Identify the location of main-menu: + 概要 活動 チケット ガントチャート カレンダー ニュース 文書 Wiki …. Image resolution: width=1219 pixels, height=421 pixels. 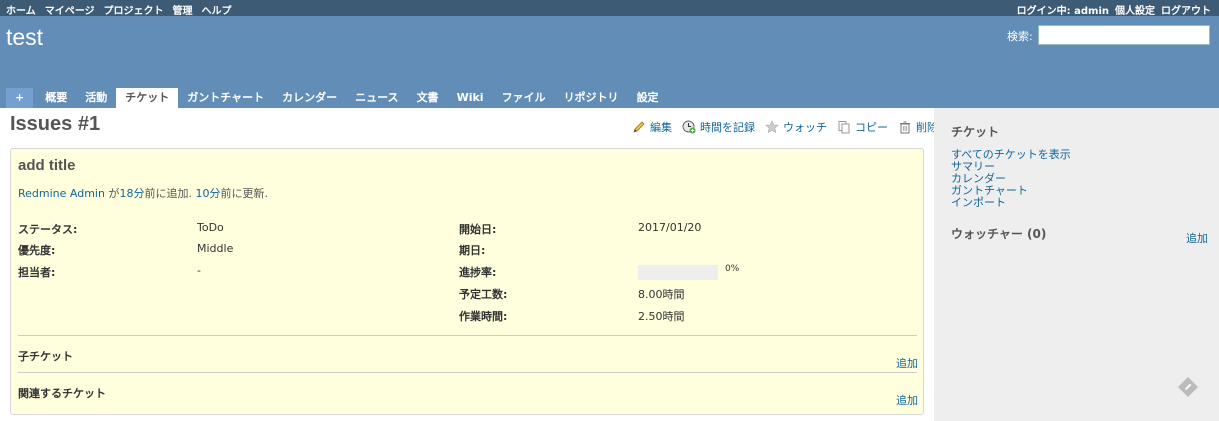
(337, 98).